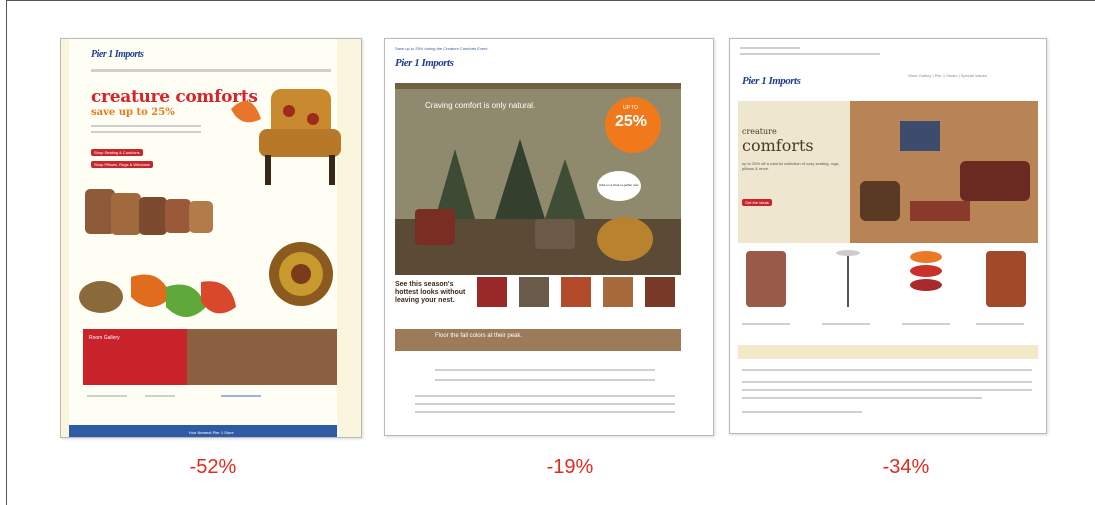  What do you see at coordinates (888, 352) in the screenshot?
I see `card3-service-bar` at bounding box center [888, 352].